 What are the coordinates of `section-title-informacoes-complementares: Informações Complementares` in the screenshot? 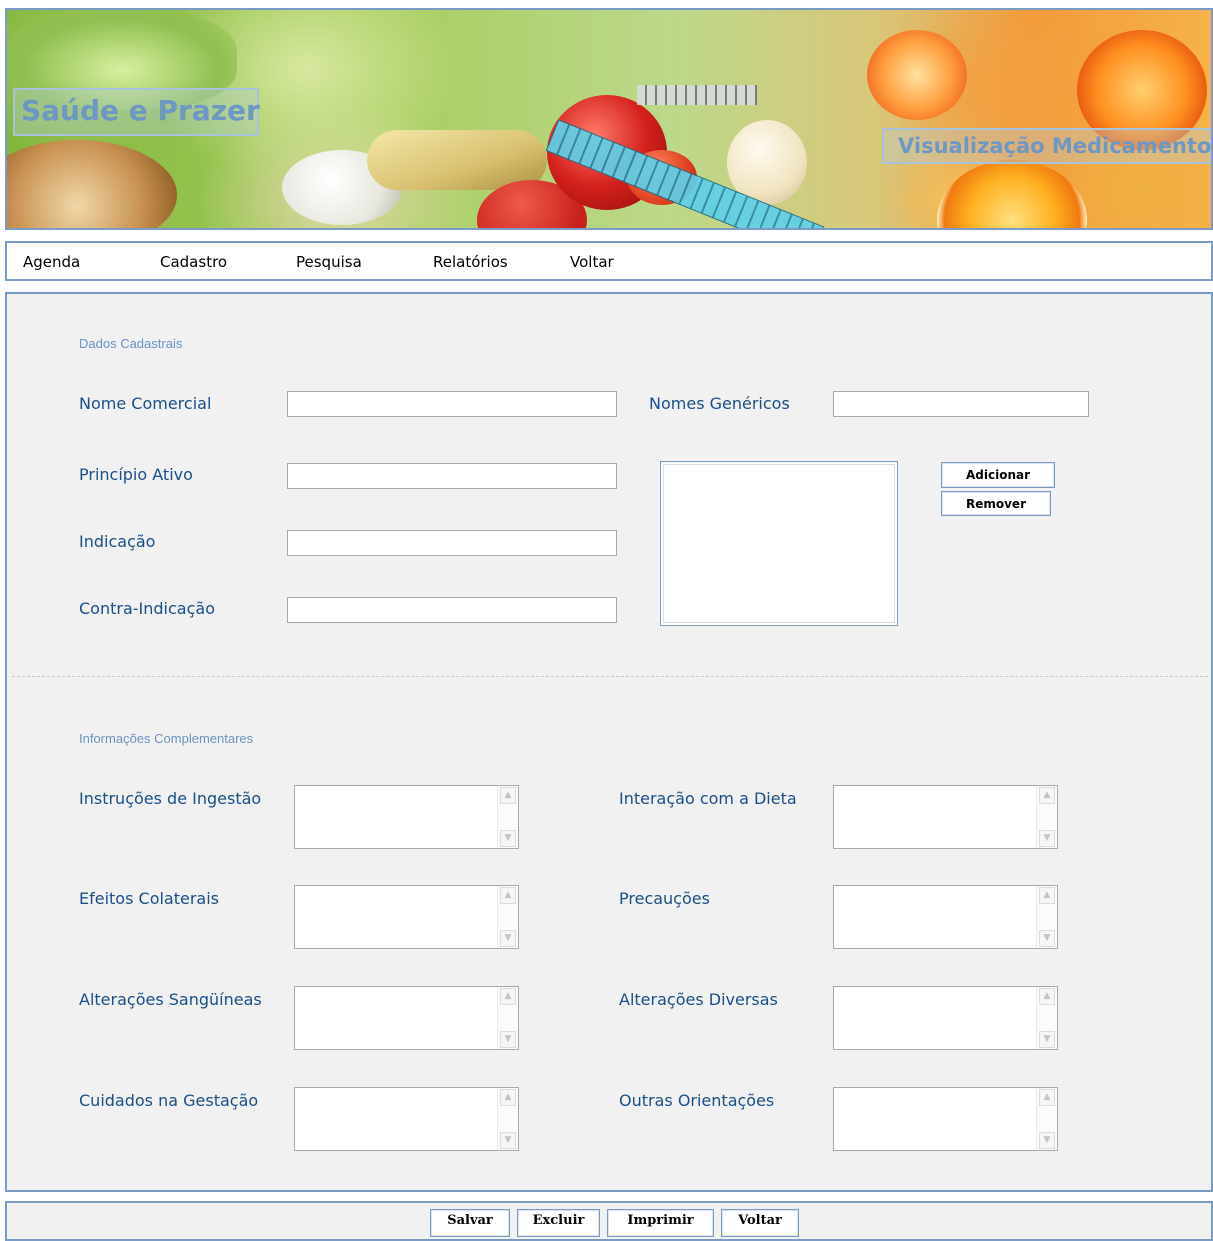 It's located at (166, 738).